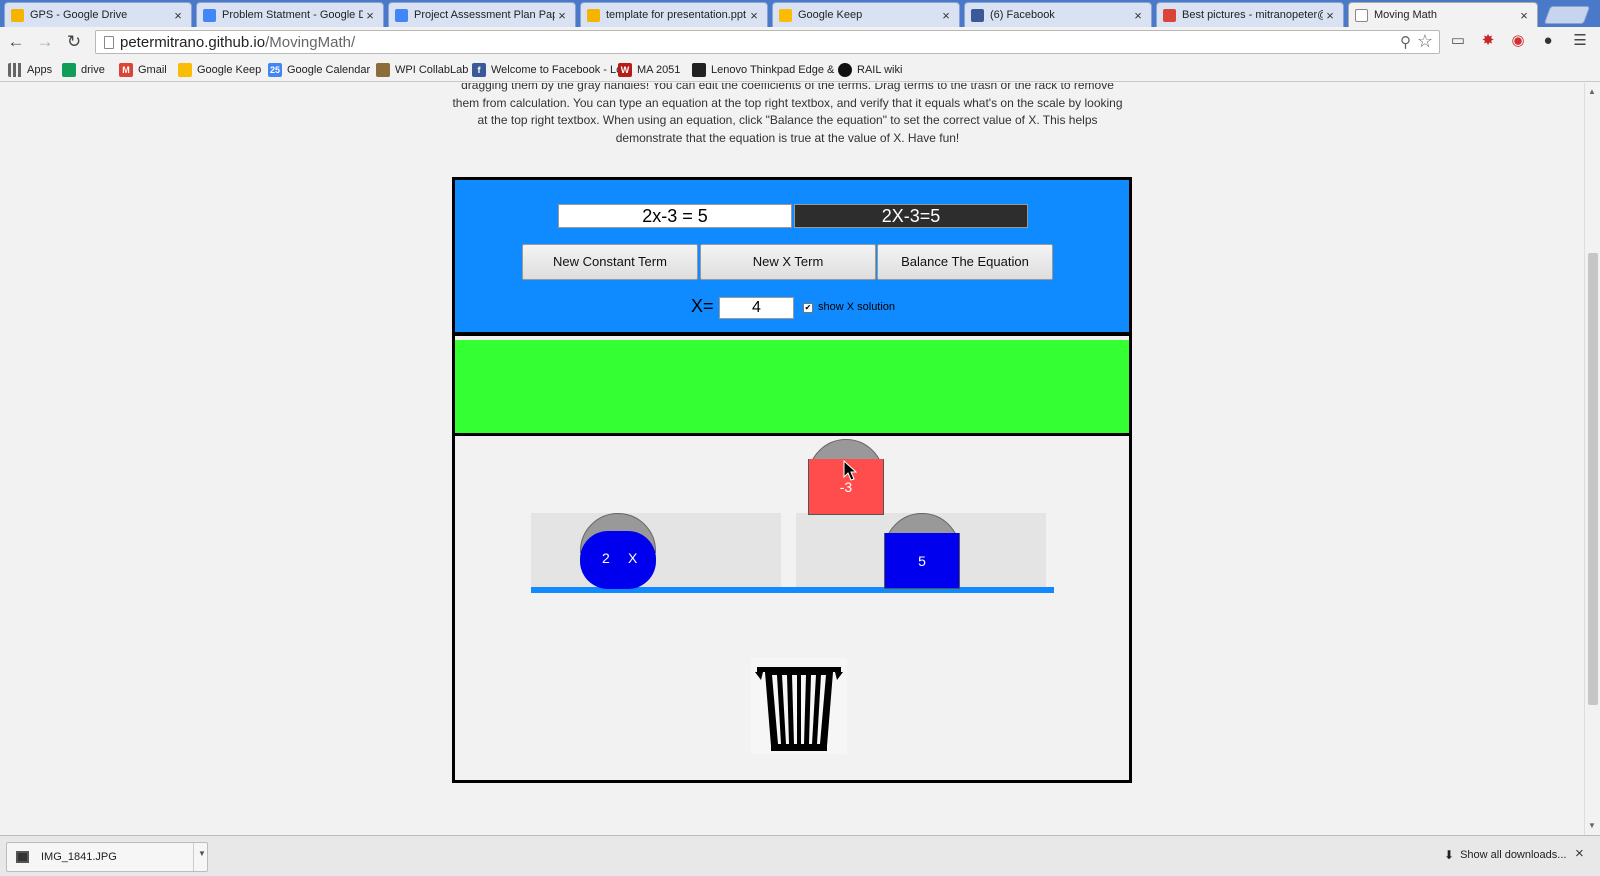 Image resolution: width=1600 pixels, height=876 pixels. What do you see at coordinates (45, 42) in the screenshot?
I see `forward-arrow-icon: →` at bounding box center [45, 42].